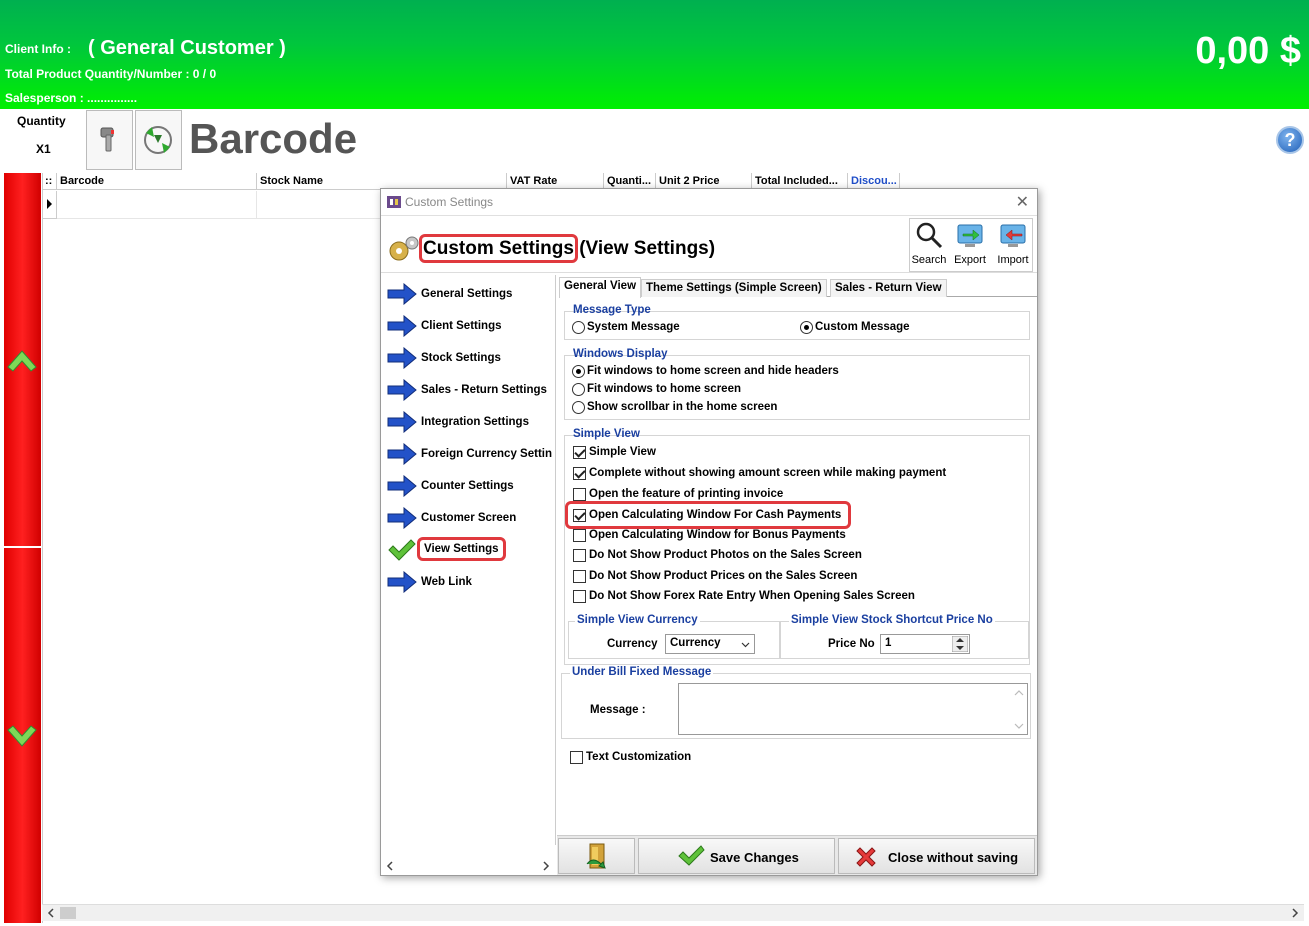 The image size is (1309, 926). What do you see at coordinates (187, 48) in the screenshot?
I see `client-name: ( General Customer )` at bounding box center [187, 48].